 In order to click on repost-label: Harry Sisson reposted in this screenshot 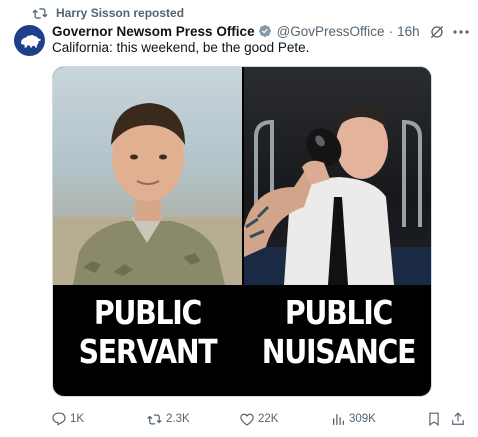, I will do `click(120, 13)`.